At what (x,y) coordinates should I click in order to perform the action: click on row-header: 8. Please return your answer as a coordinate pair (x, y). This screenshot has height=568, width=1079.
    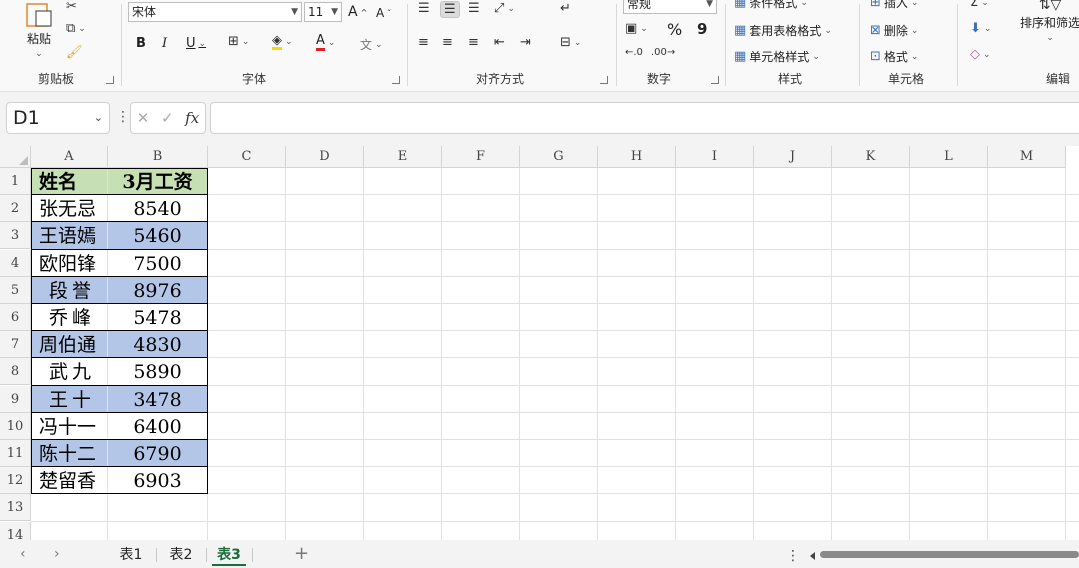
    Looking at the image, I should click on (15, 372).